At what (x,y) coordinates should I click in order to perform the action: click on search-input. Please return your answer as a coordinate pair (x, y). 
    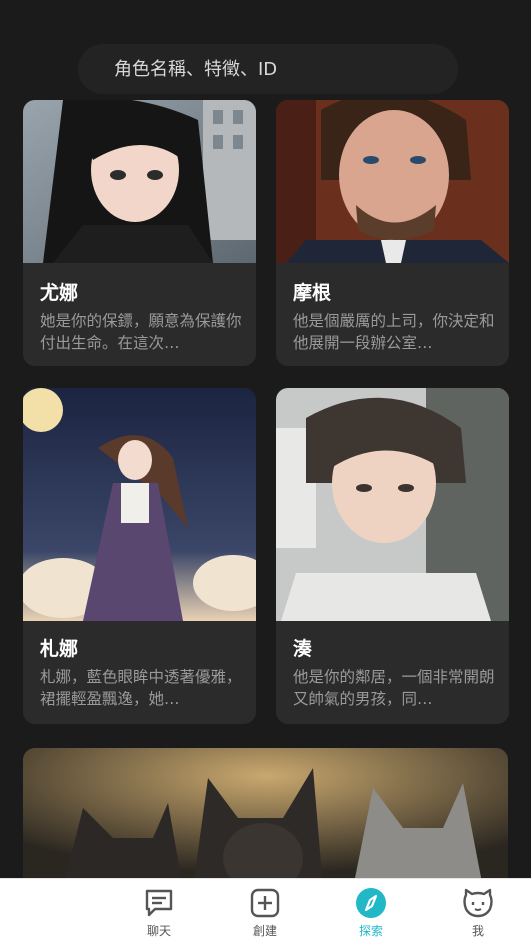
    Looking at the image, I should click on (274, 69).